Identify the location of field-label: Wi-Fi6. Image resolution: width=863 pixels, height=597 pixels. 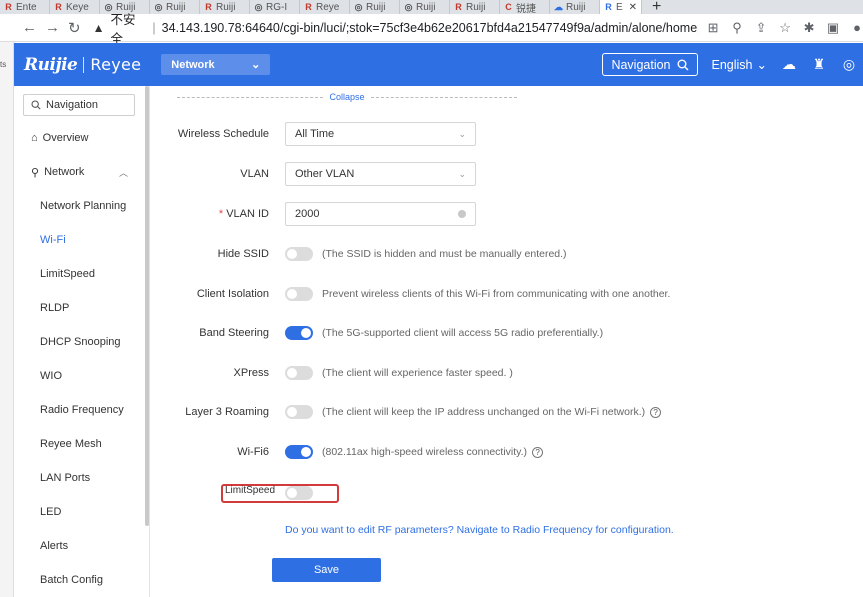
(253, 452).